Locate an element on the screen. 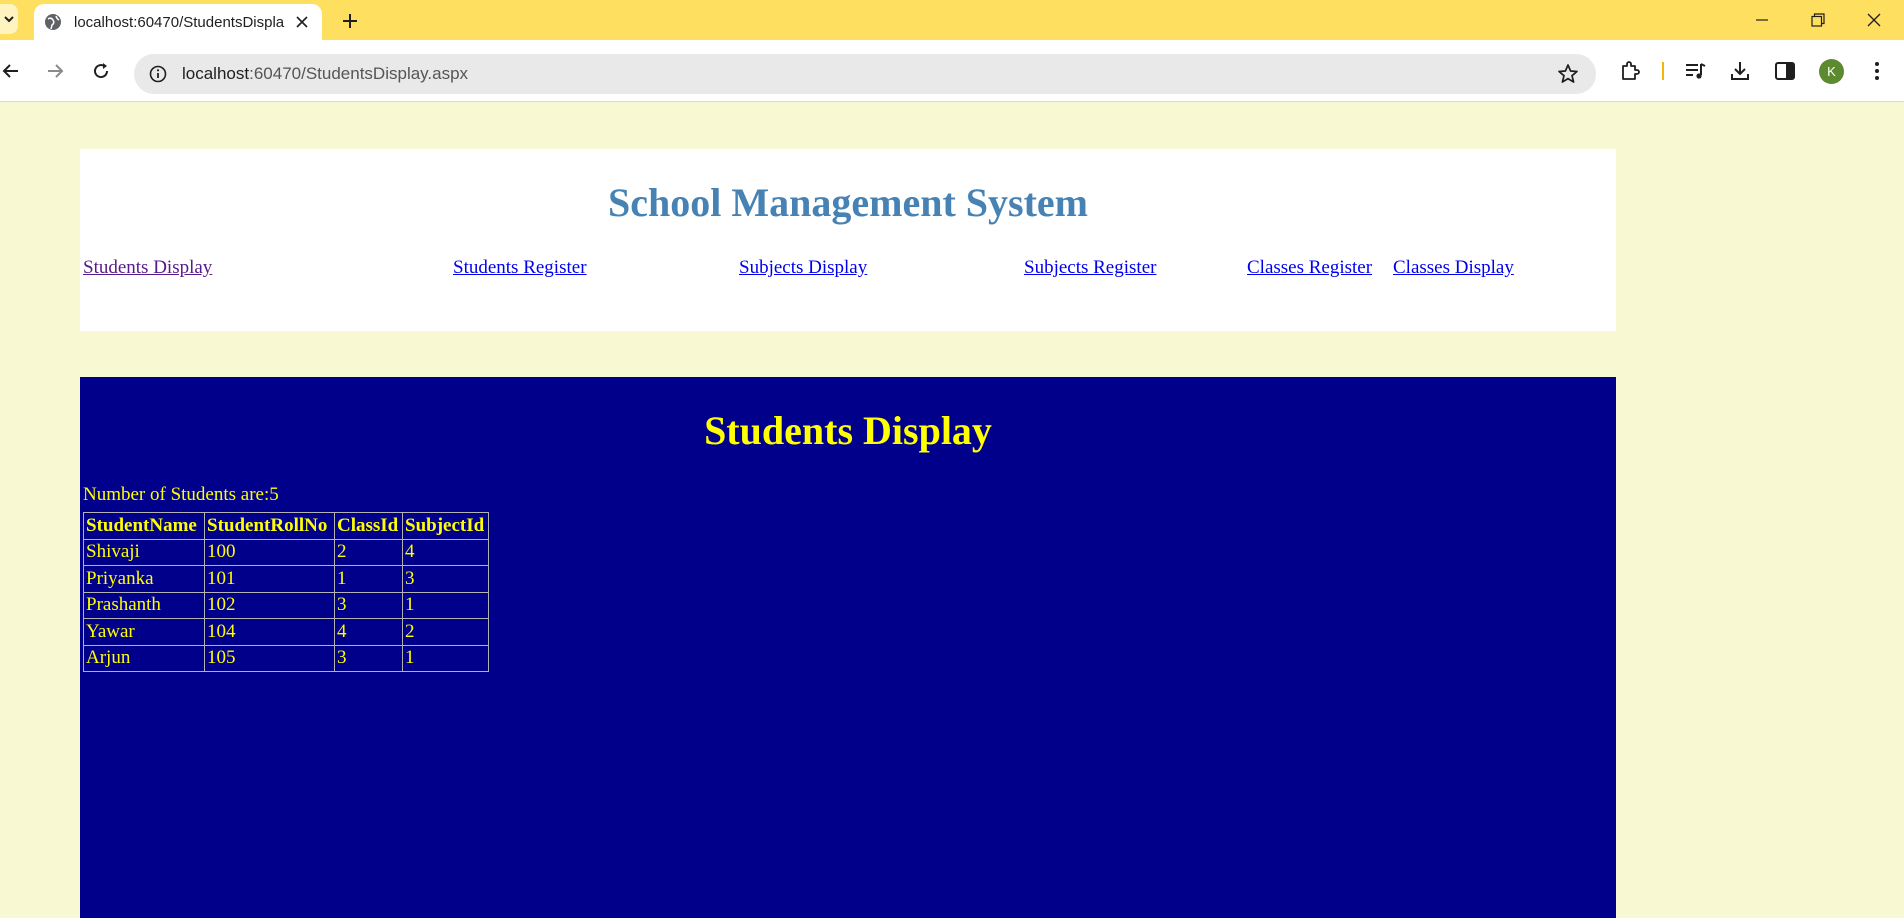  side-panel-icon is located at coordinates (1785, 71).